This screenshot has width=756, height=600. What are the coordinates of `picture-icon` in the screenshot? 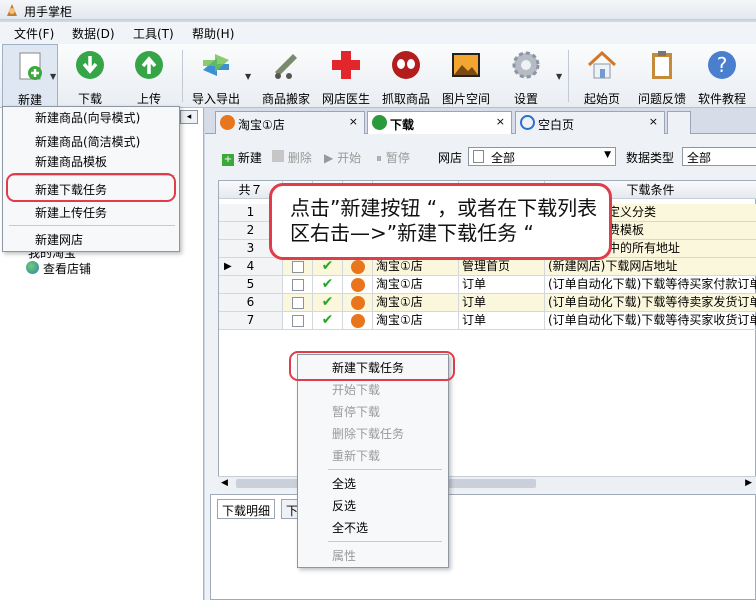 It's located at (466, 65).